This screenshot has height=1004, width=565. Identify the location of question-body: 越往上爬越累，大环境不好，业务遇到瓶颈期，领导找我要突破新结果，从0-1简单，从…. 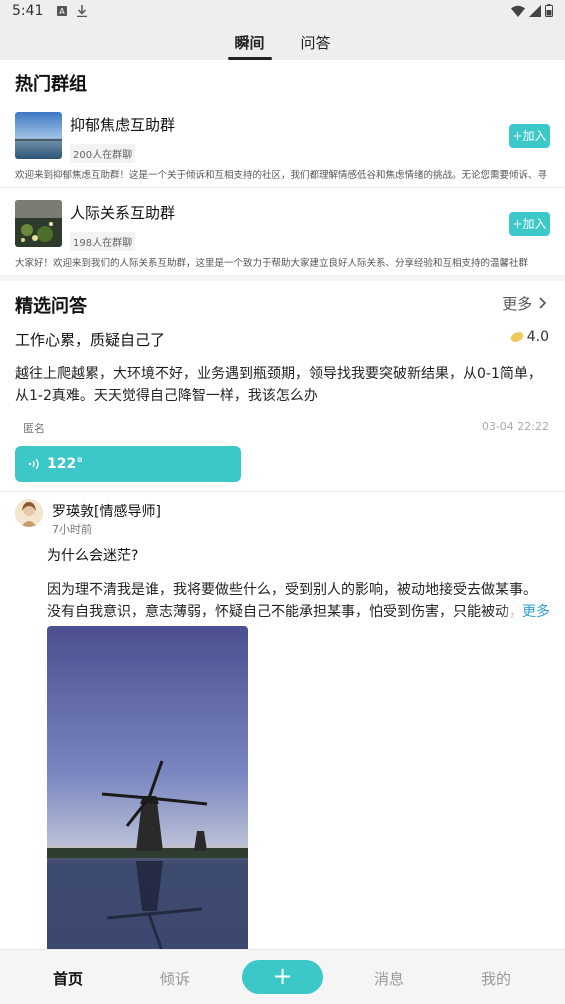
(282, 385).